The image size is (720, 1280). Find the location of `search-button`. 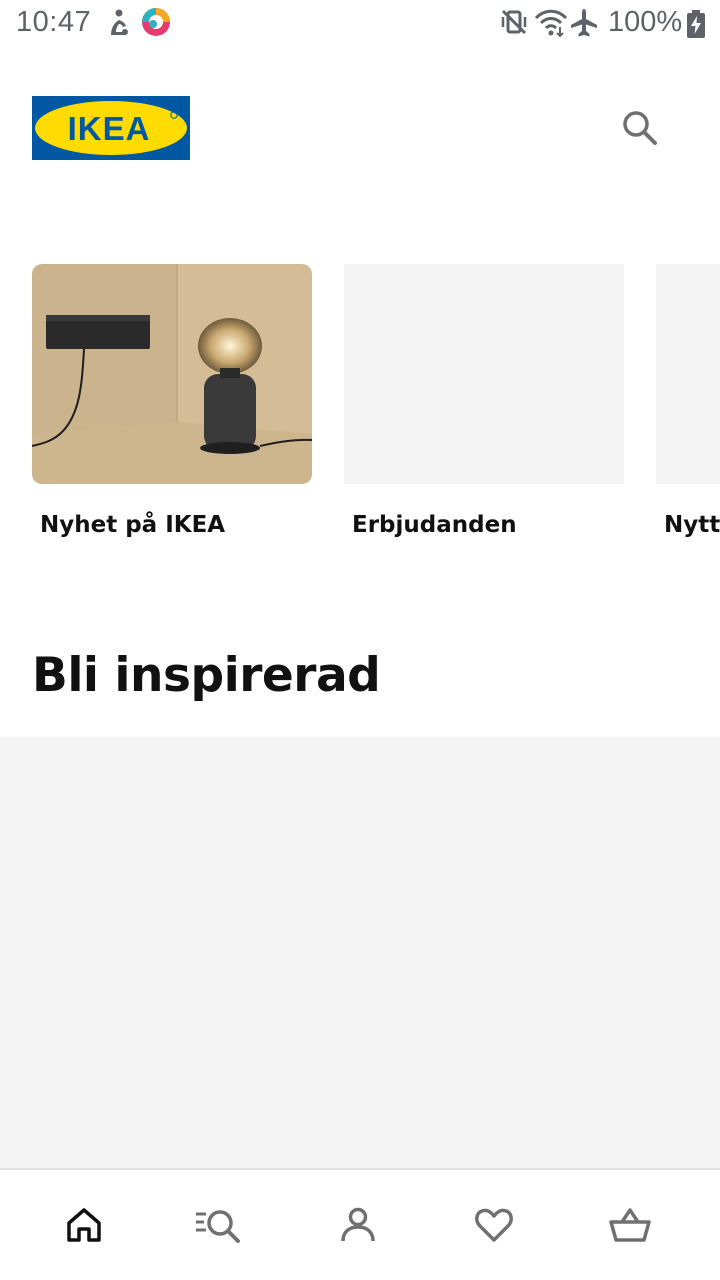

search-button is located at coordinates (640, 128).